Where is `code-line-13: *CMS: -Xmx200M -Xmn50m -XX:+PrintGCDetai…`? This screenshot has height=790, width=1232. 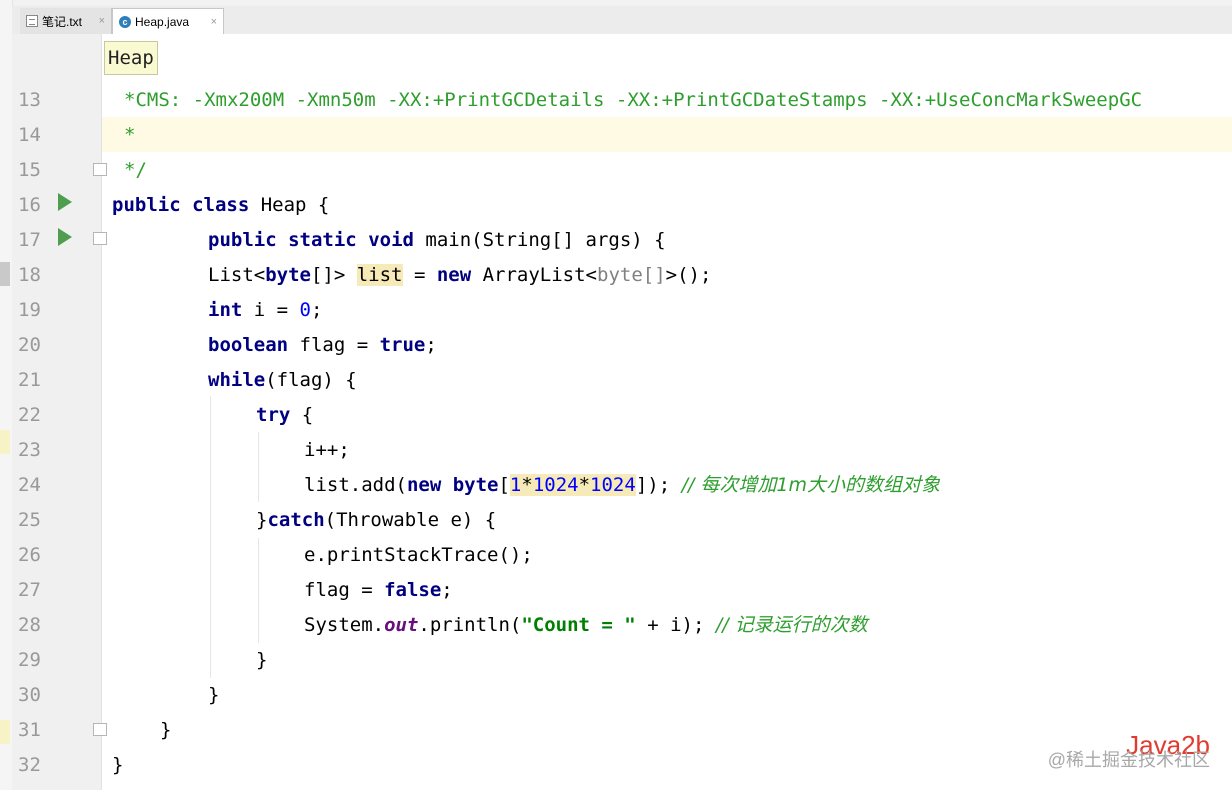
code-line-13: *CMS: -Xmx200M -Xmn50m -XX:+PrintGCDetai… is located at coordinates (633, 100).